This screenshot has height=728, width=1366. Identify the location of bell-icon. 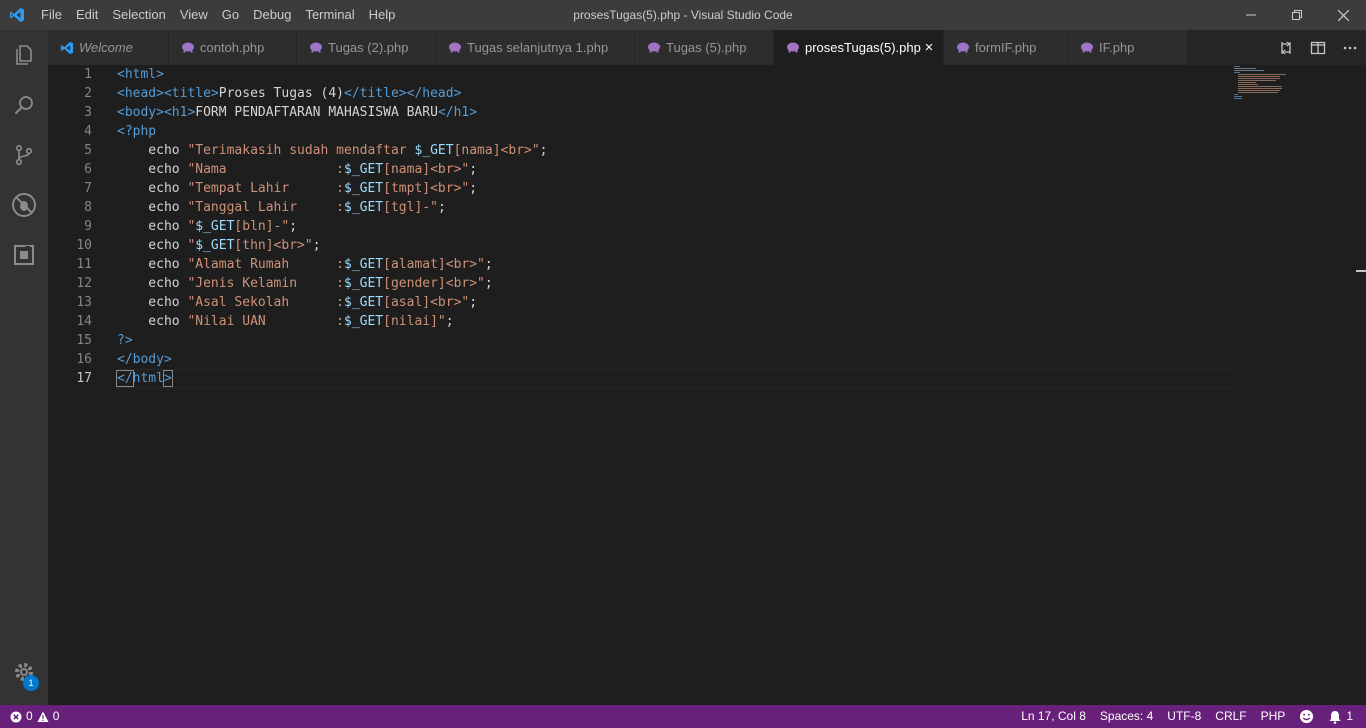
(1335, 717).